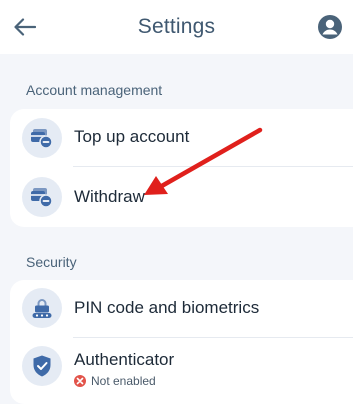  Describe the element at coordinates (94, 90) in the screenshot. I see `section-label-account-management: Account management` at that location.